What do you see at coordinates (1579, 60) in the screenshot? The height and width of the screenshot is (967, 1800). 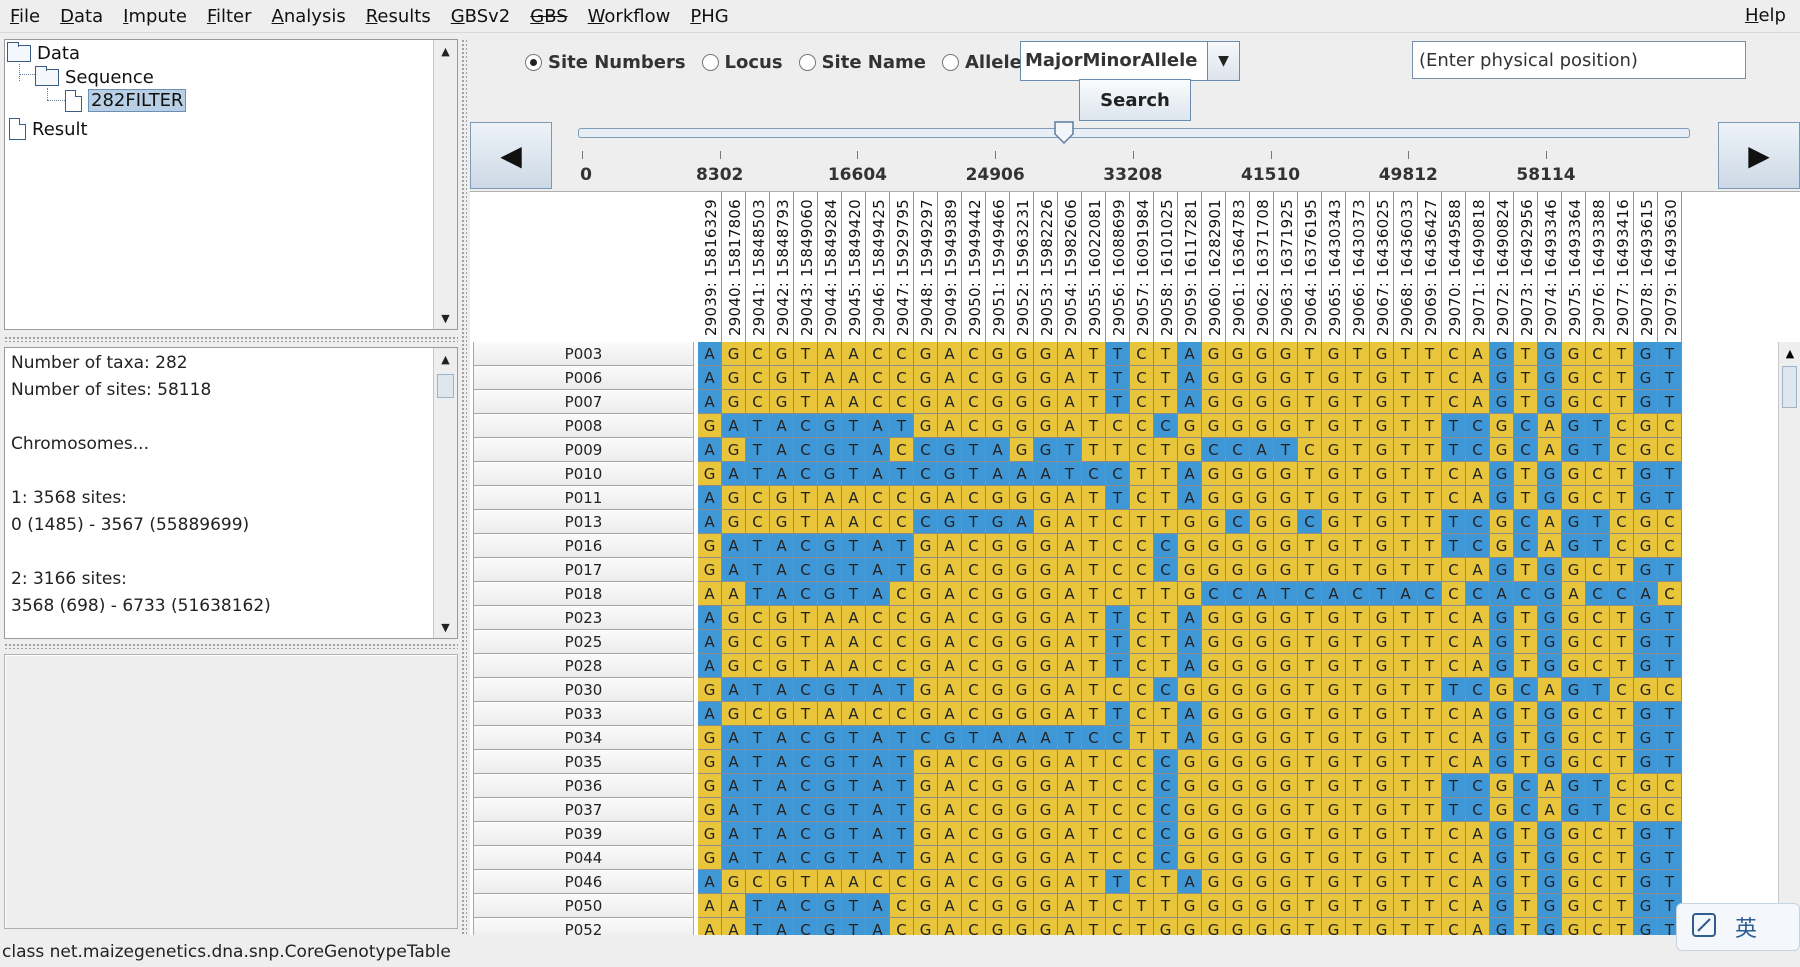 I see `physical-position-input: (Enter physical position)` at bounding box center [1579, 60].